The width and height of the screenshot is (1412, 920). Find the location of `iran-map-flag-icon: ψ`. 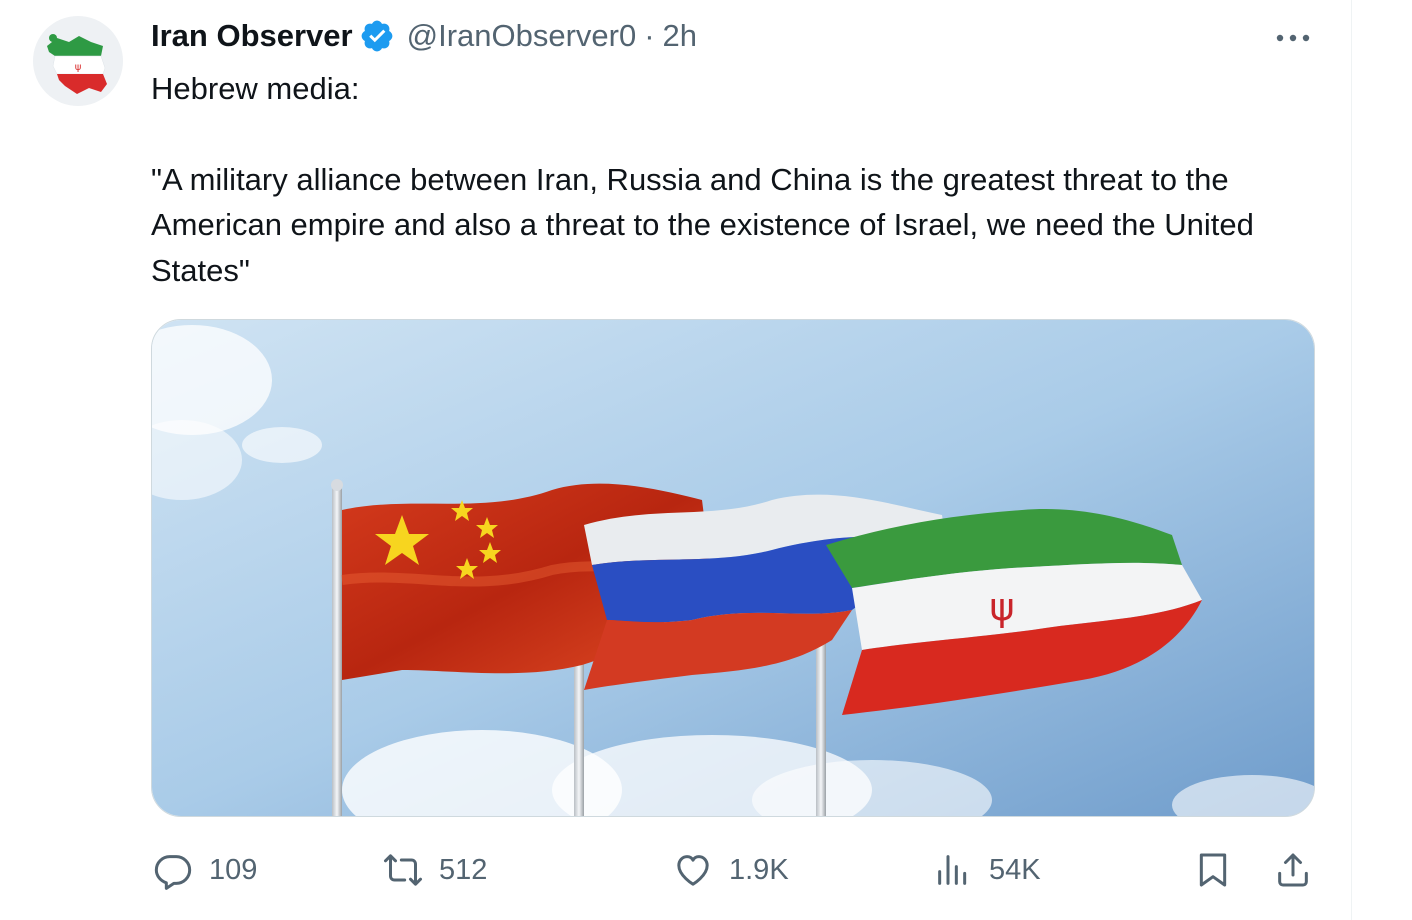

iran-map-flag-icon: ψ is located at coordinates (78, 61).